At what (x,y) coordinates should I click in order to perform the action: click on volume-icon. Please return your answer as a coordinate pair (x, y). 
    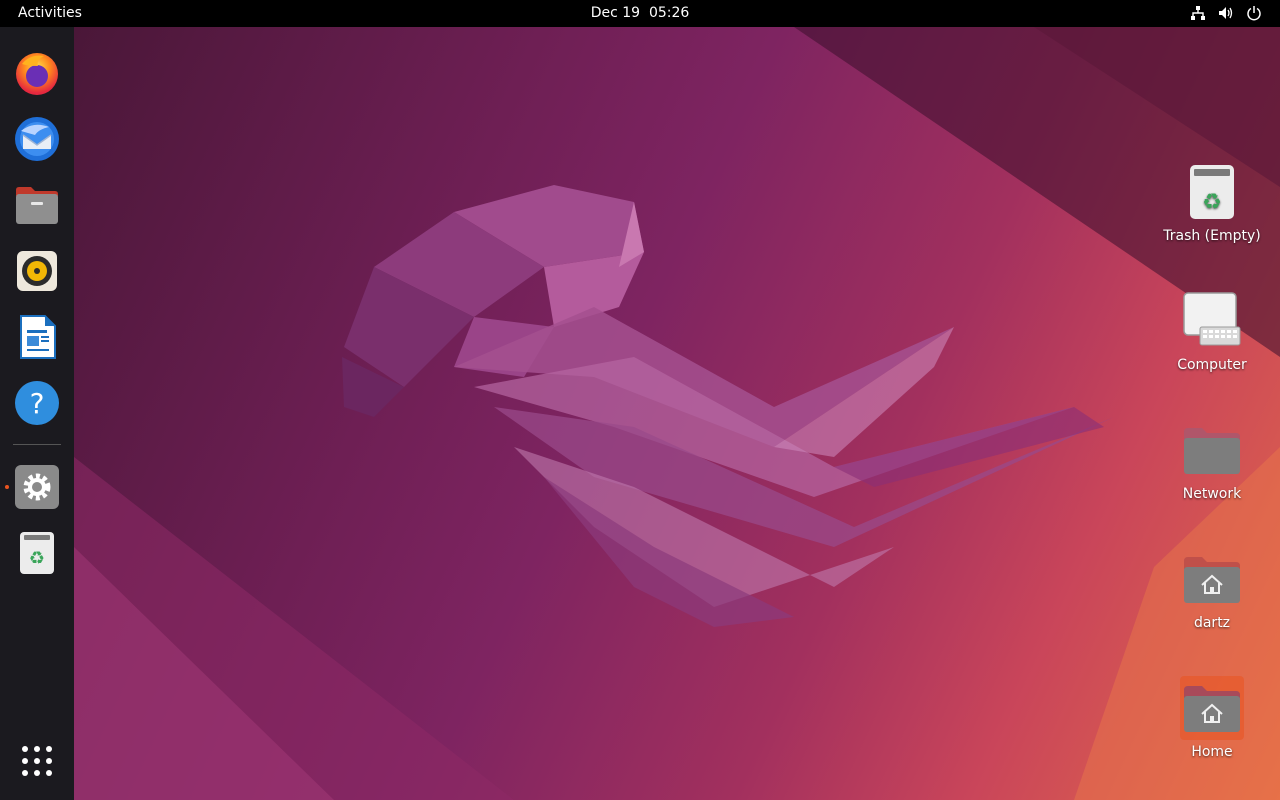
    Looking at the image, I should click on (1226, 13).